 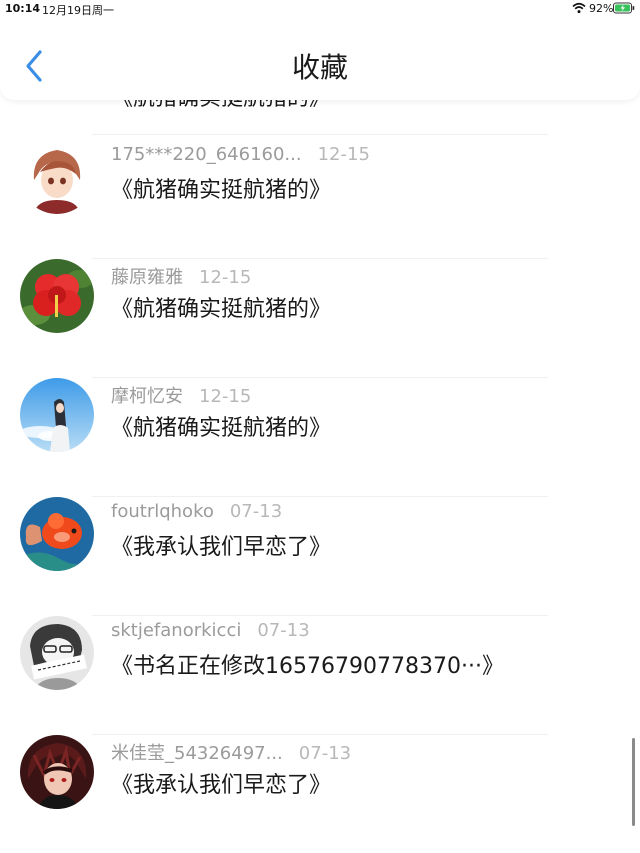 What do you see at coordinates (57, 534) in the screenshot?
I see `goldfish-avatar` at bounding box center [57, 534].